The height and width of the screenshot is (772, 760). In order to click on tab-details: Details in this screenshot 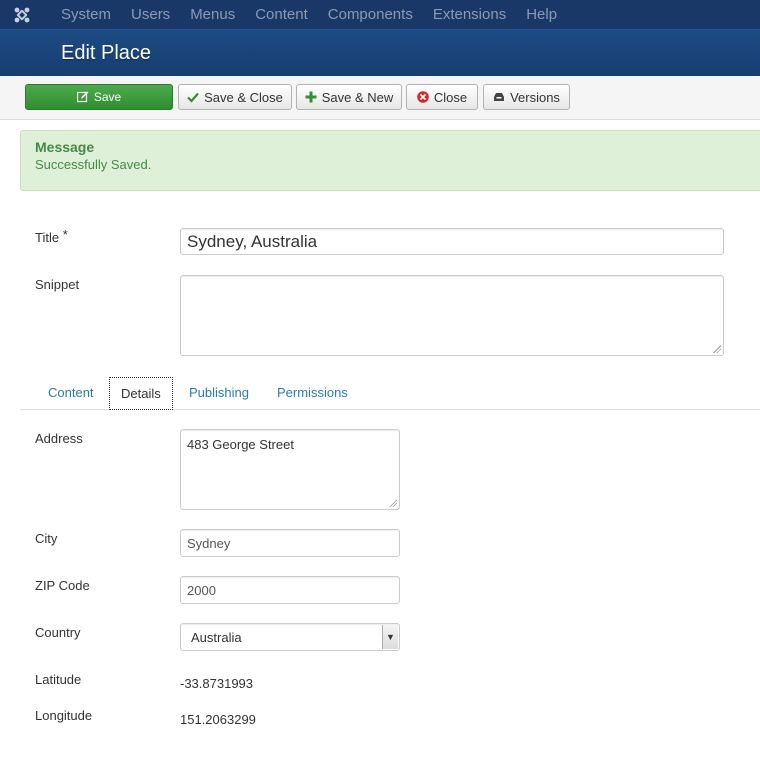, I will do `click(141, 393)`.